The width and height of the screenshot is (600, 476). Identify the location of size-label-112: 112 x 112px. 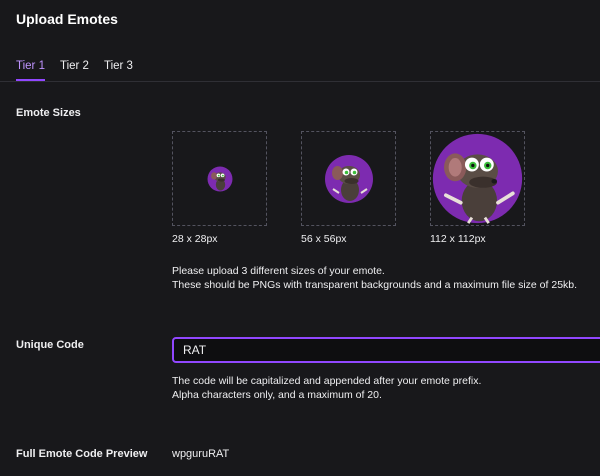
(458, 239).